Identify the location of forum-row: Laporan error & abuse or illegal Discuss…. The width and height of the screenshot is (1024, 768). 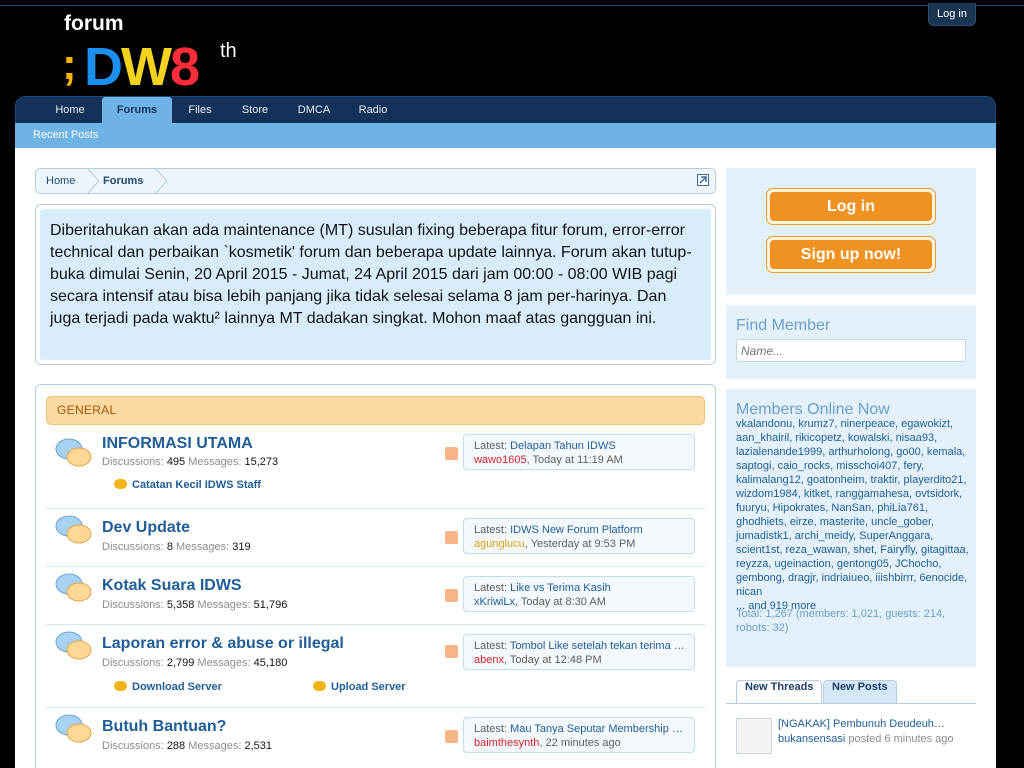
(375, 666).